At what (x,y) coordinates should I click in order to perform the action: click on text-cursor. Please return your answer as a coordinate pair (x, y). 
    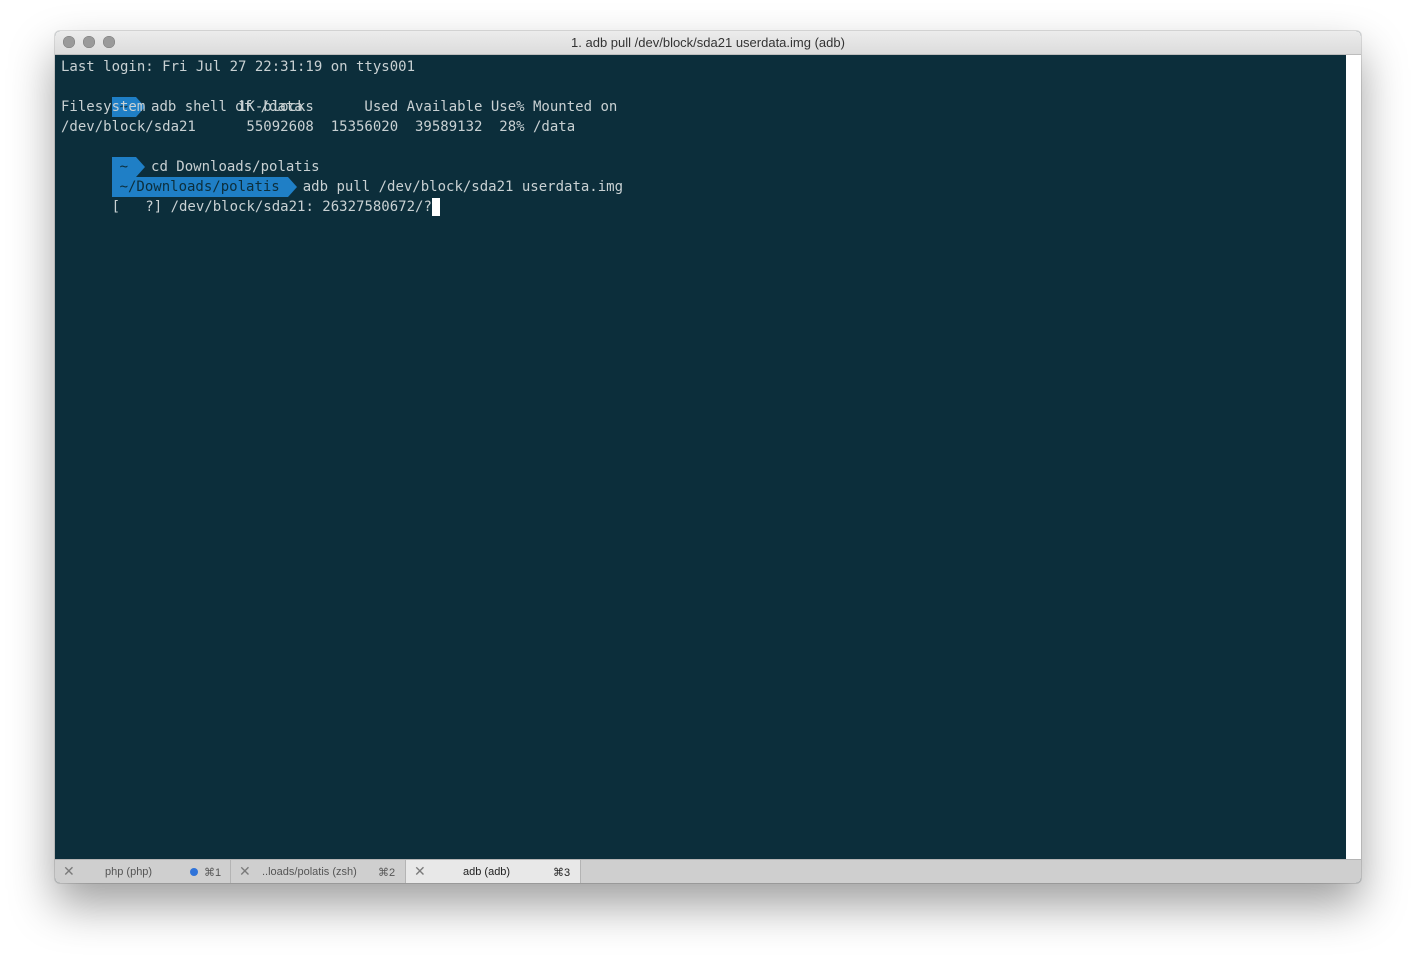
    Looking at the image, I should click on (435, 207).